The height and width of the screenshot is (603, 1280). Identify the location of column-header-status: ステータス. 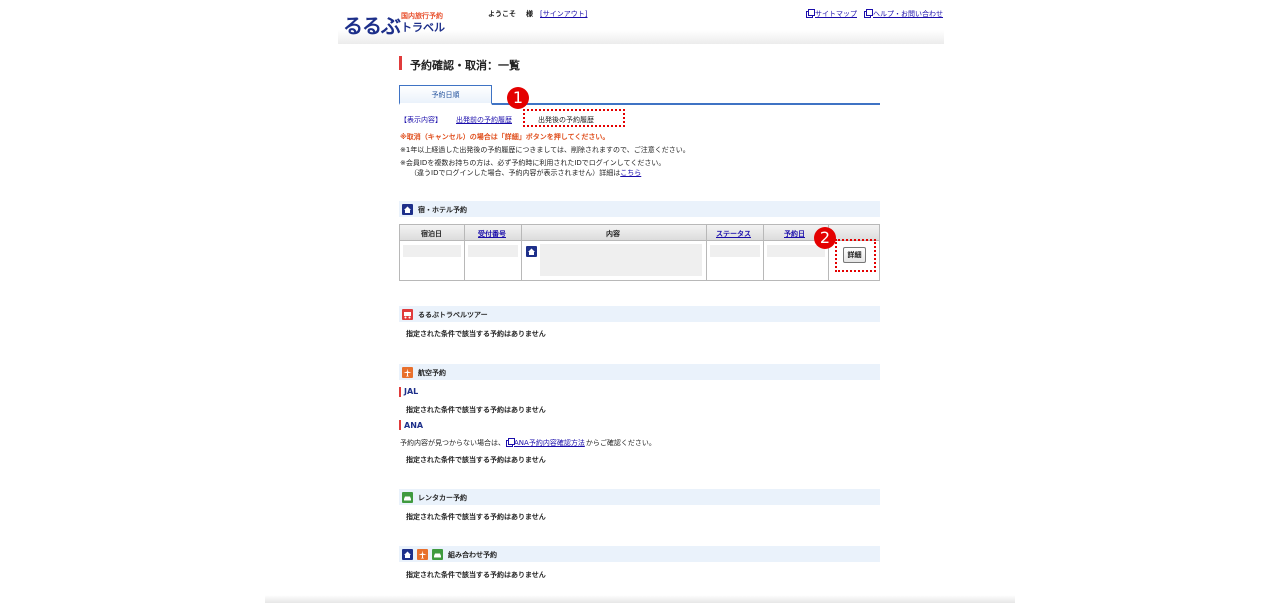
(733, 234).